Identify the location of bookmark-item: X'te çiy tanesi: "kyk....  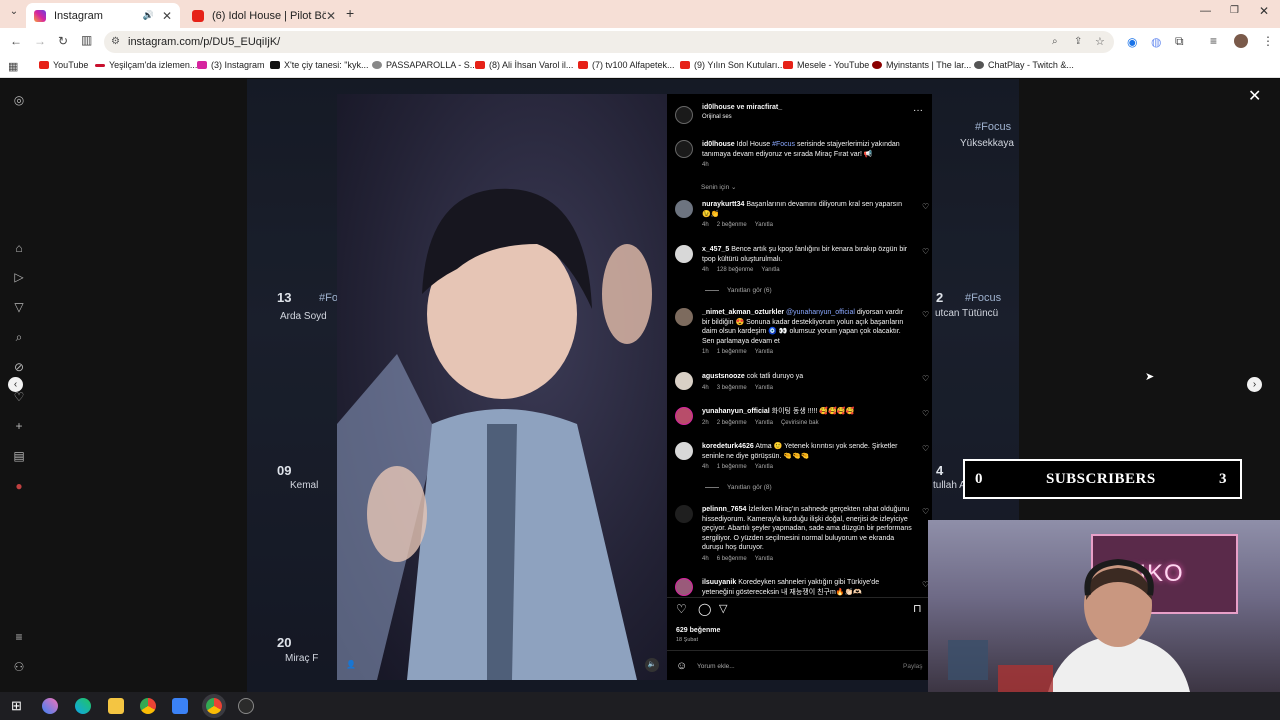
(319, 65).